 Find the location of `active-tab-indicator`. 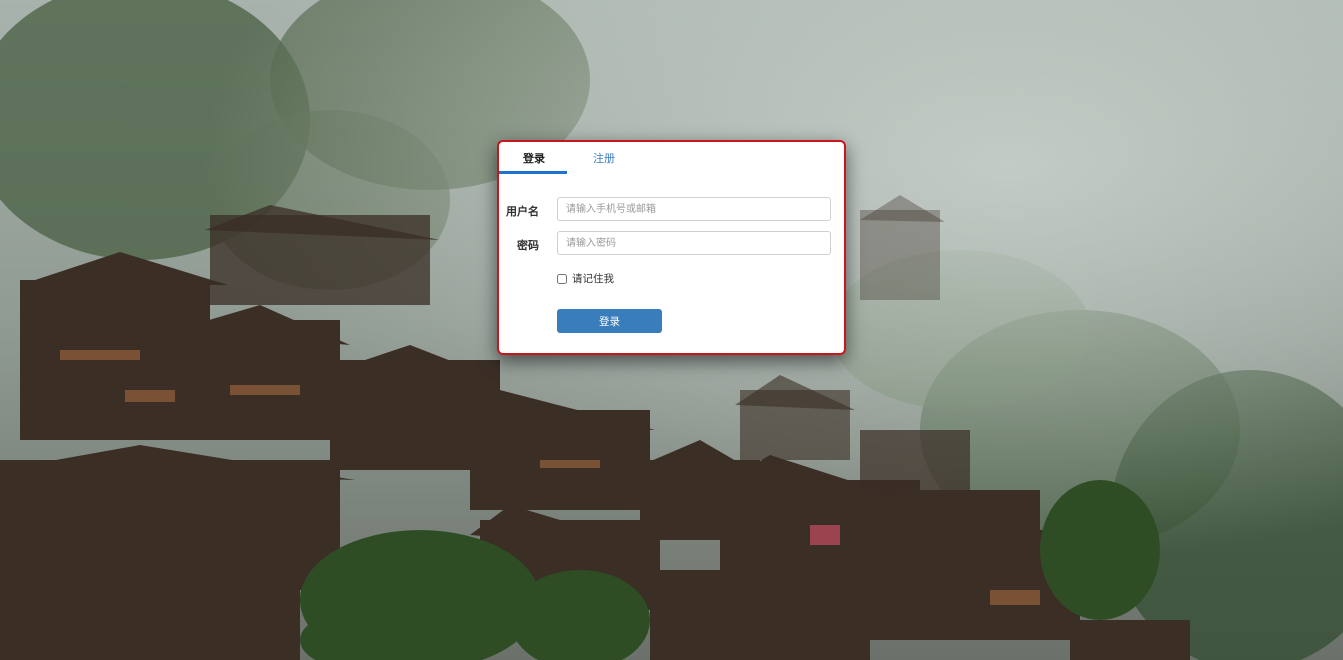

active-tab-indicator is located at coordinates (533, 172).